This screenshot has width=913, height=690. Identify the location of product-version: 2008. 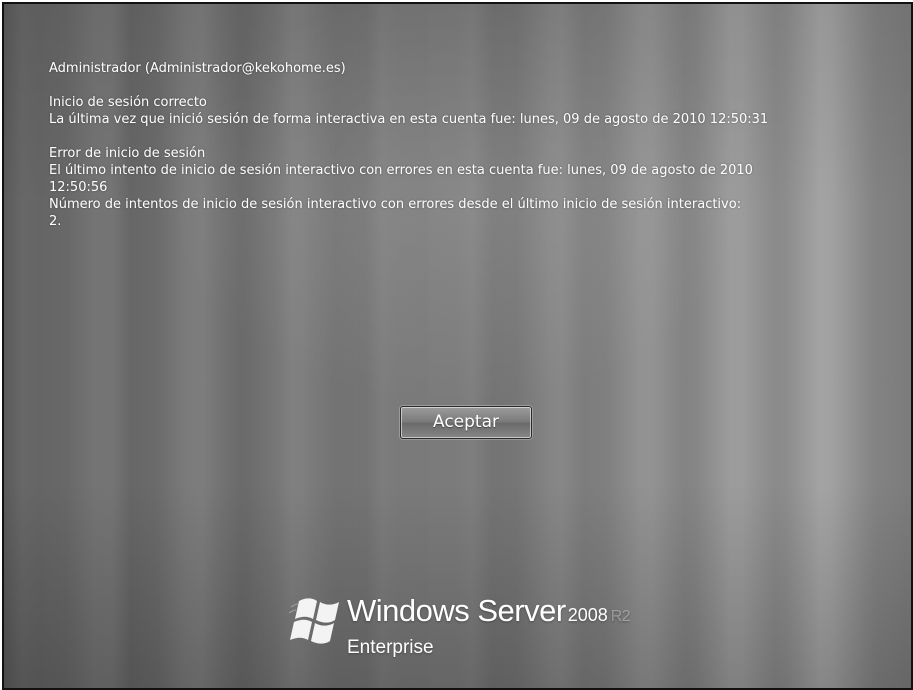
(587, 615).